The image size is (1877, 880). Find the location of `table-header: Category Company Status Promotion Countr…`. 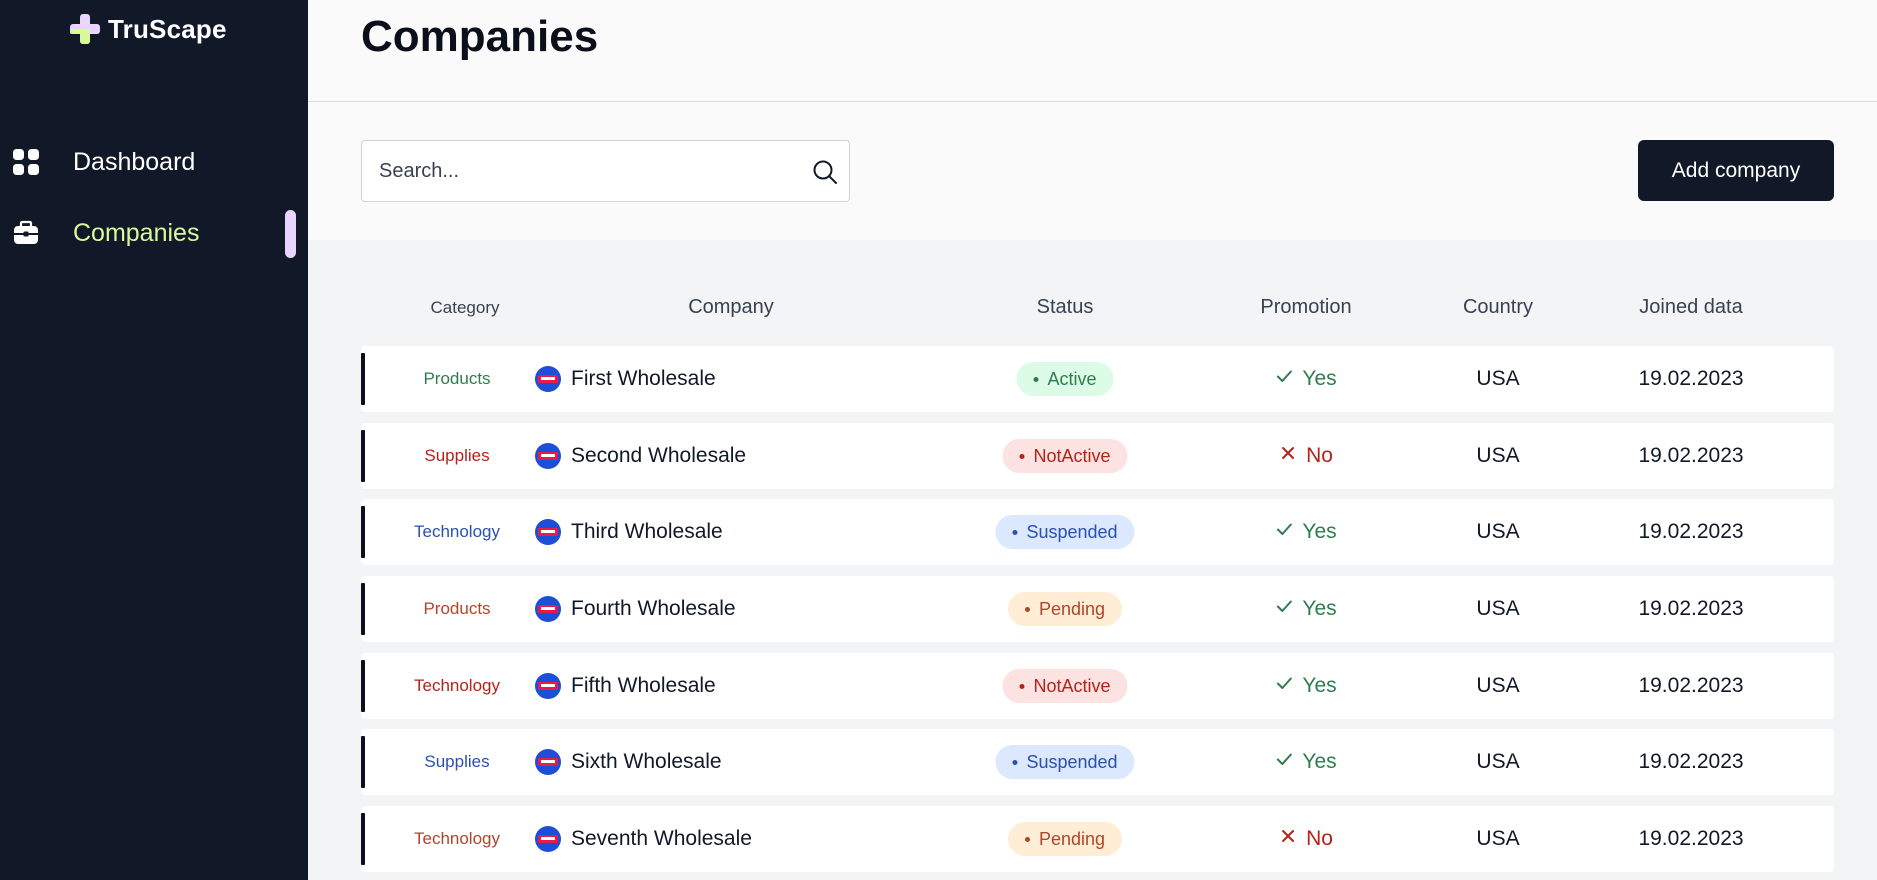

table-header: Category Company Status Promotion Countr… is located at coordinates (1097, 311).